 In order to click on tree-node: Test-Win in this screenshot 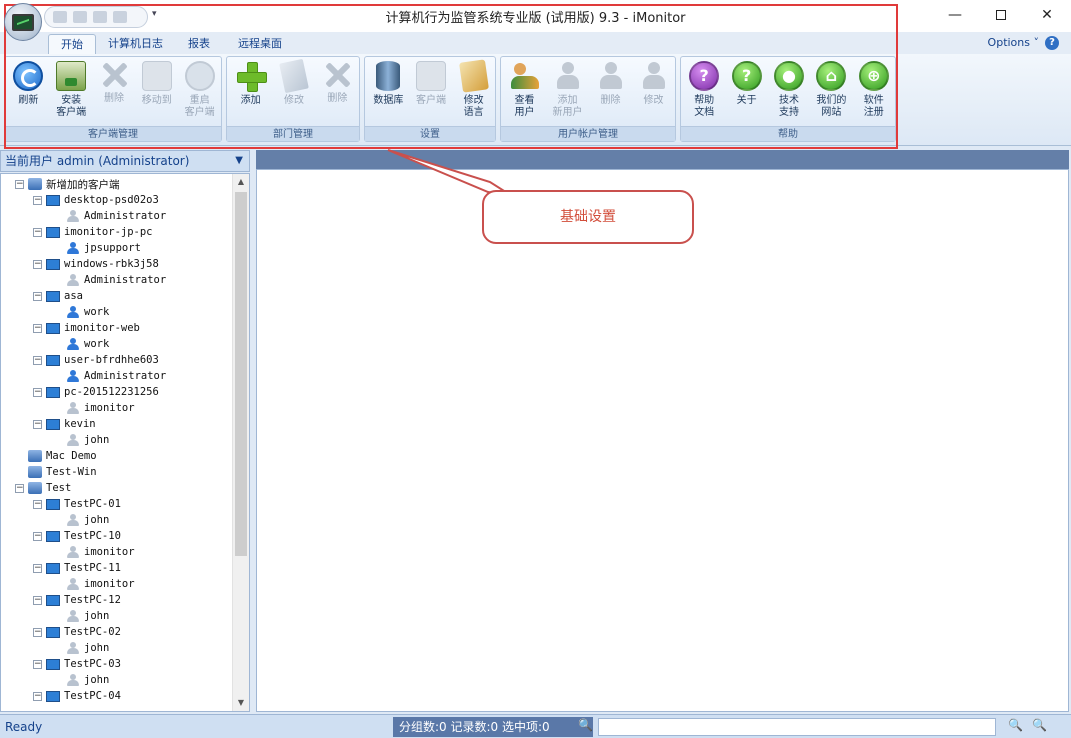, I will do `click(62, 472)`.